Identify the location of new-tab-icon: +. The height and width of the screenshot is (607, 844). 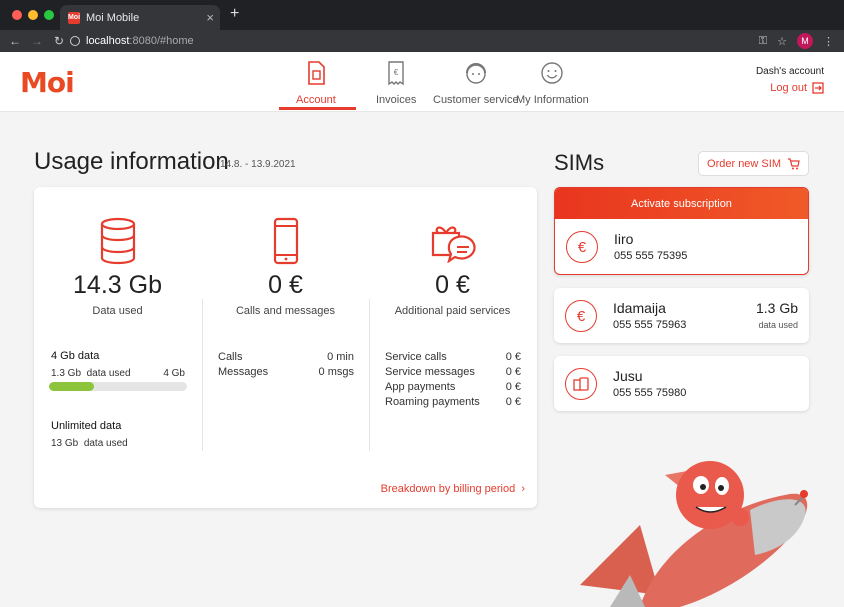
(234, 14).